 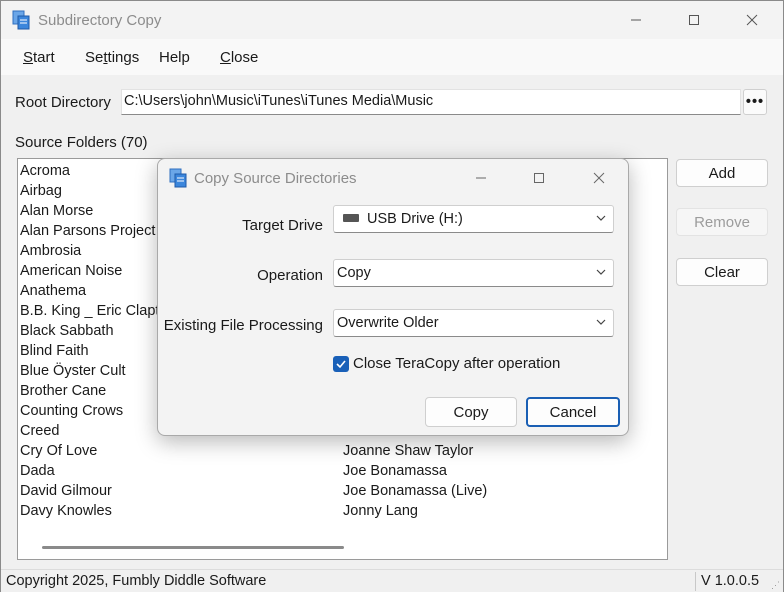 What do you see at coordinates (573, 412) in the screenshot?
I see `cancel-button: Cancel` at bounding box center [573, 412].